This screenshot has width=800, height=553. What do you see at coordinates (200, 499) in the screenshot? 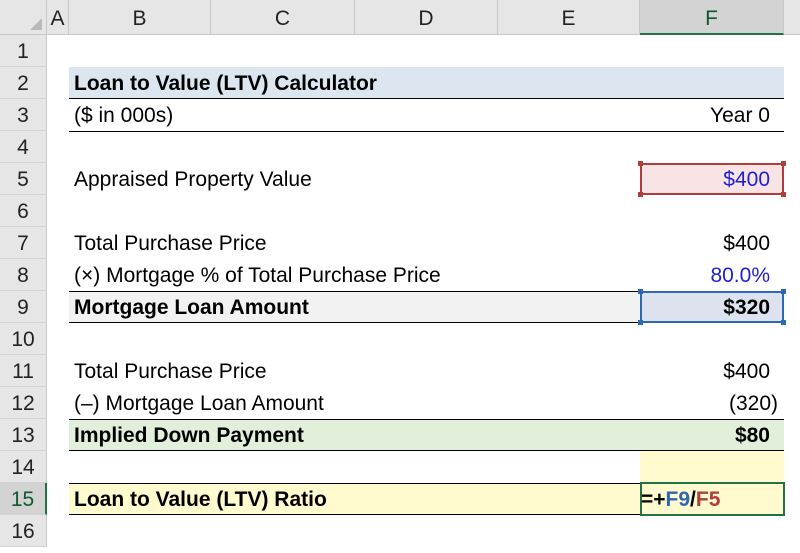
I see `ltv-label: Loan to Value (LTV) Ratio` at bounding box center [200, 499].